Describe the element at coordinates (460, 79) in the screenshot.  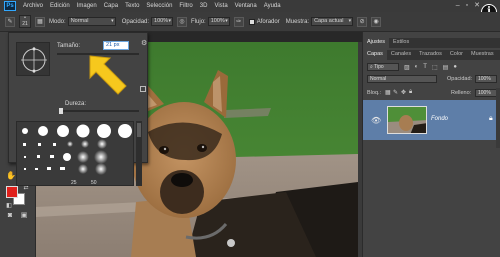
I see `layer-opacity-label: Opacidad:` at that location.